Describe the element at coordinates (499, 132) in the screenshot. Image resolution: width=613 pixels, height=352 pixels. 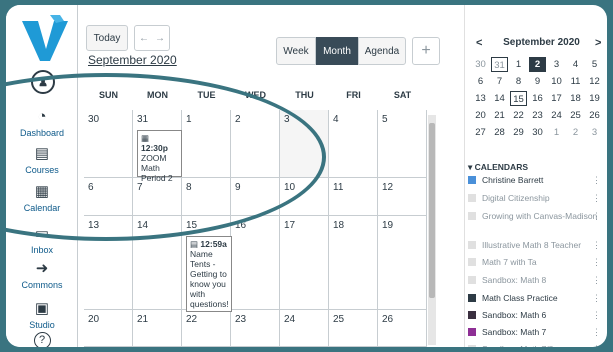
I see `mini-day: 28` at that location.